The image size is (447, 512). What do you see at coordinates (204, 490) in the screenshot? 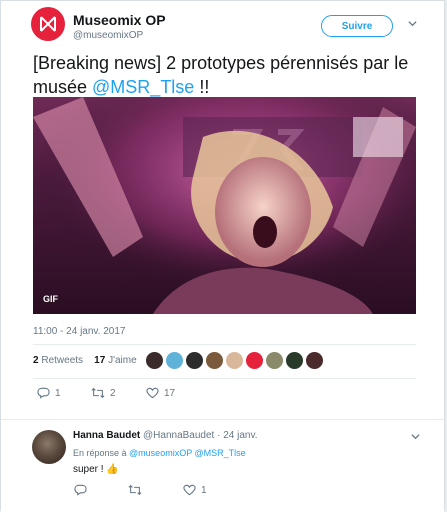
I see `reply-like-count: 1` at bounding box center [204, 490].